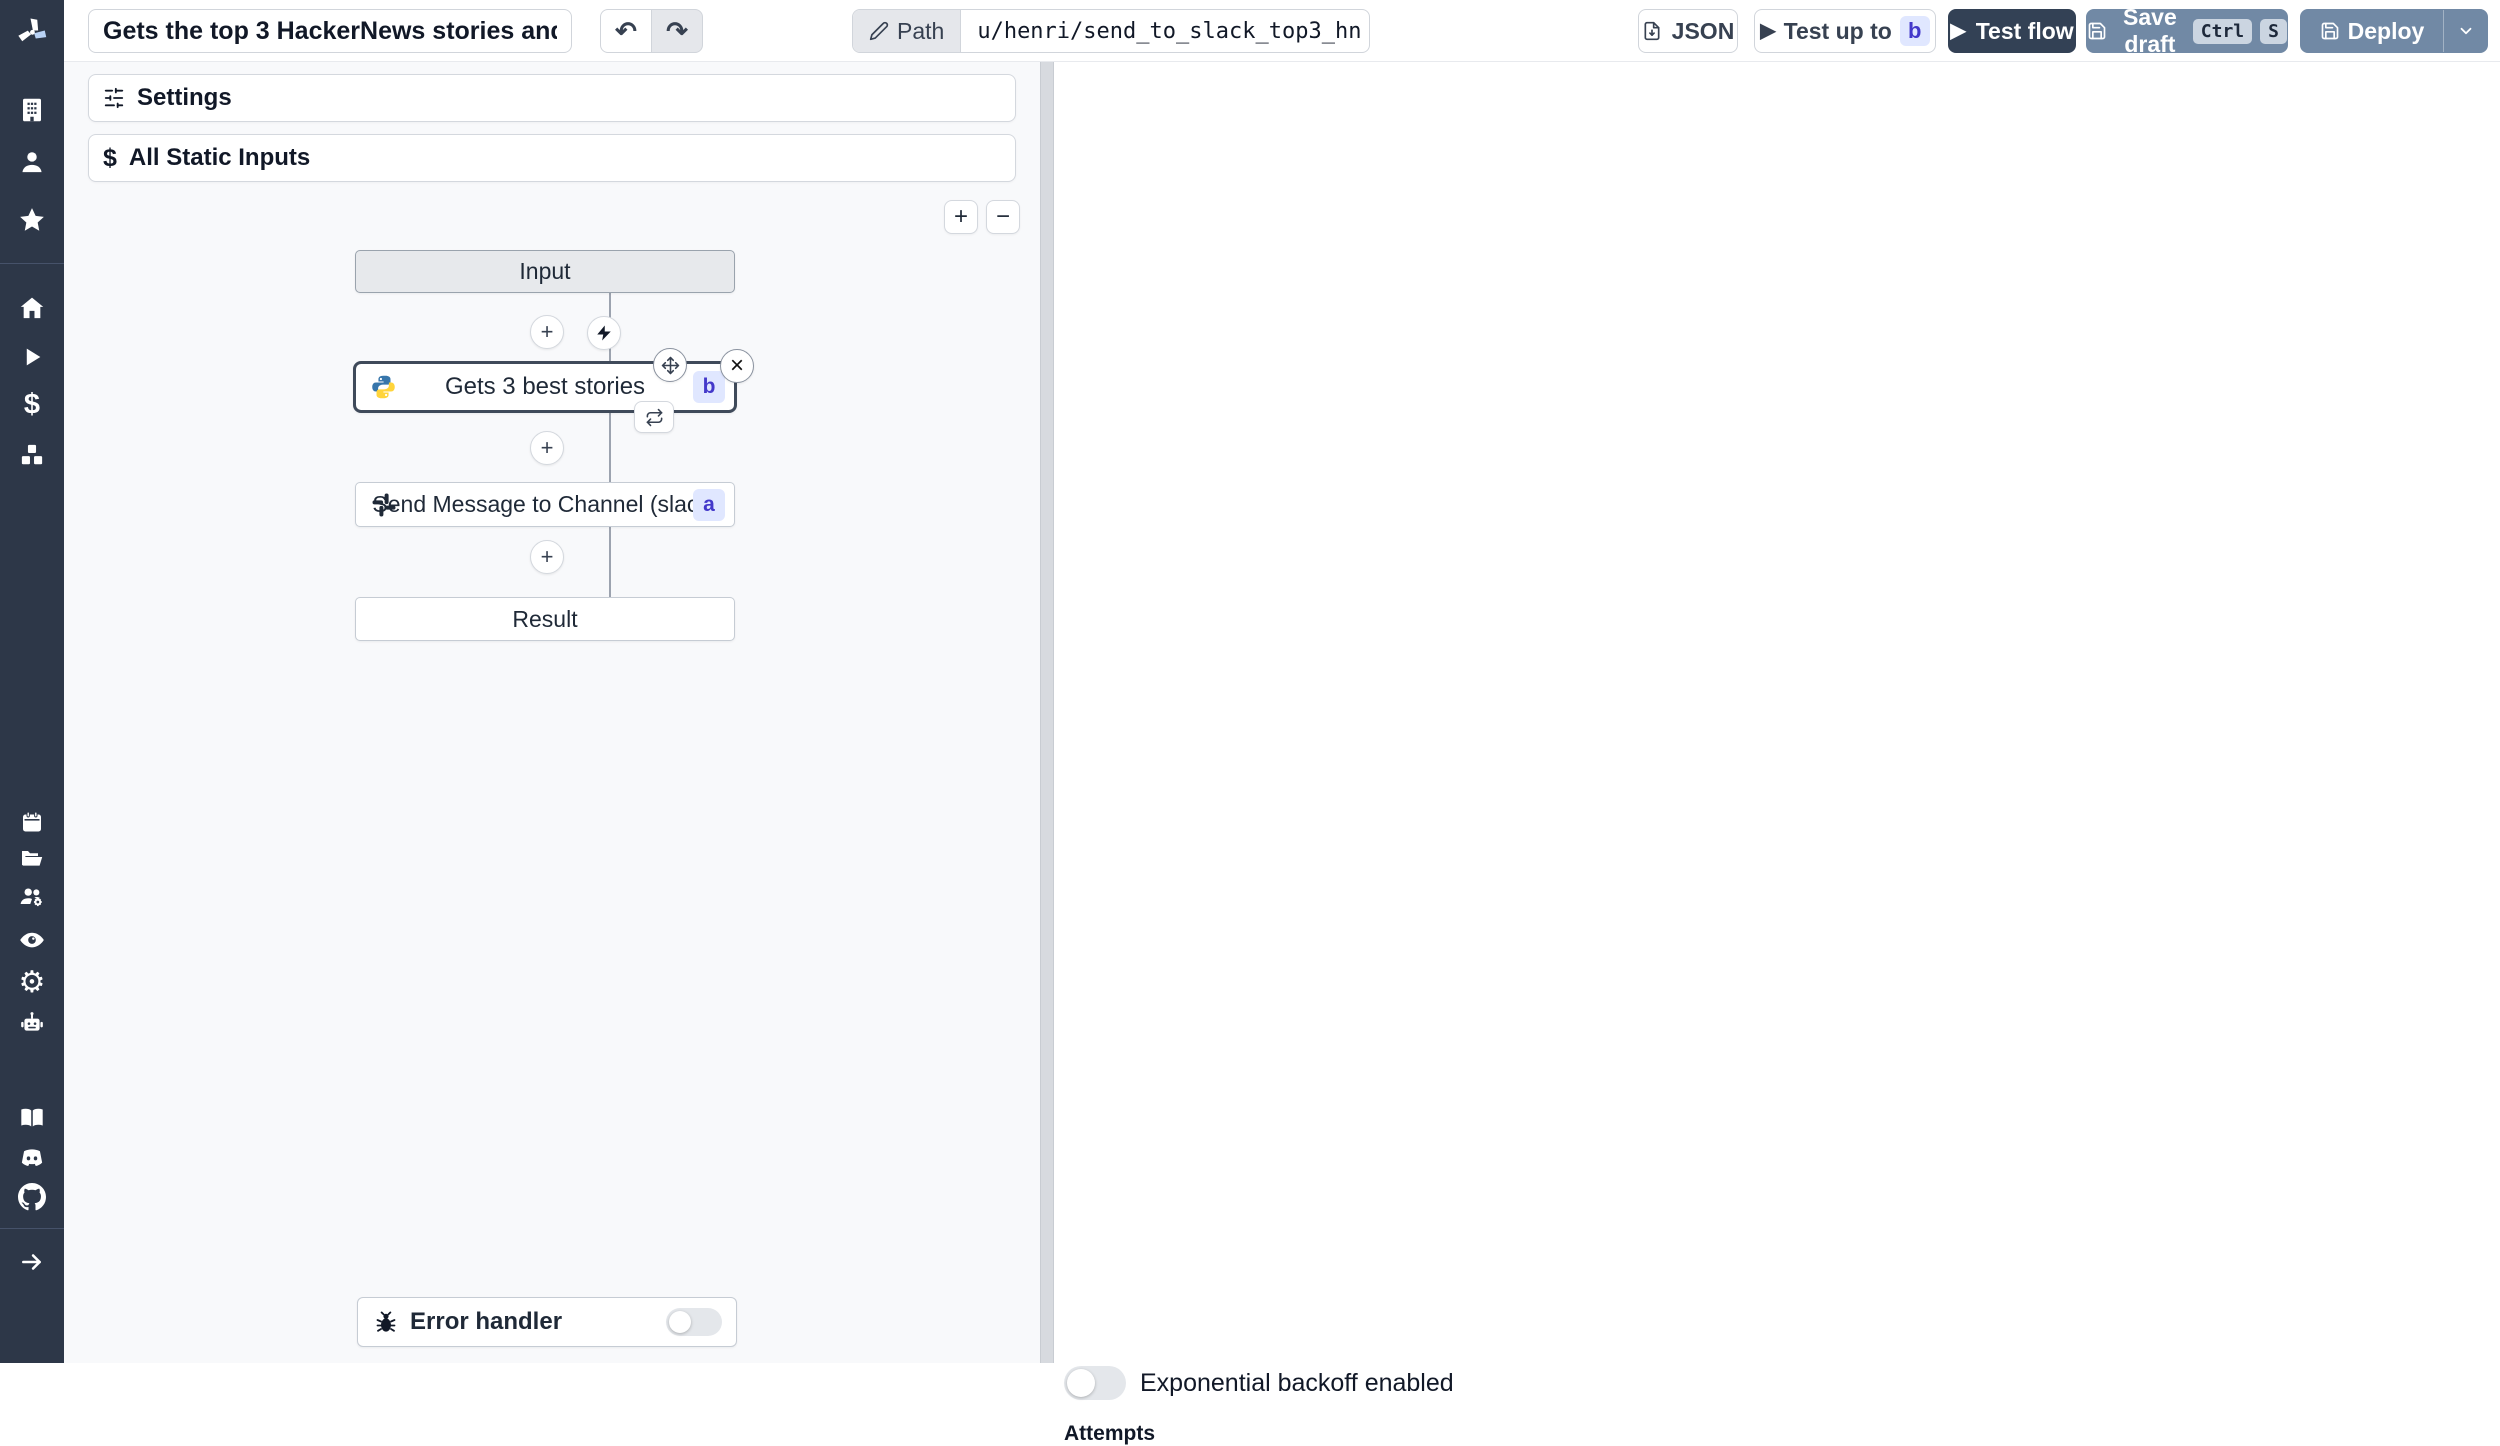  I want to click on kbd-s: S, so click(2273, 31).